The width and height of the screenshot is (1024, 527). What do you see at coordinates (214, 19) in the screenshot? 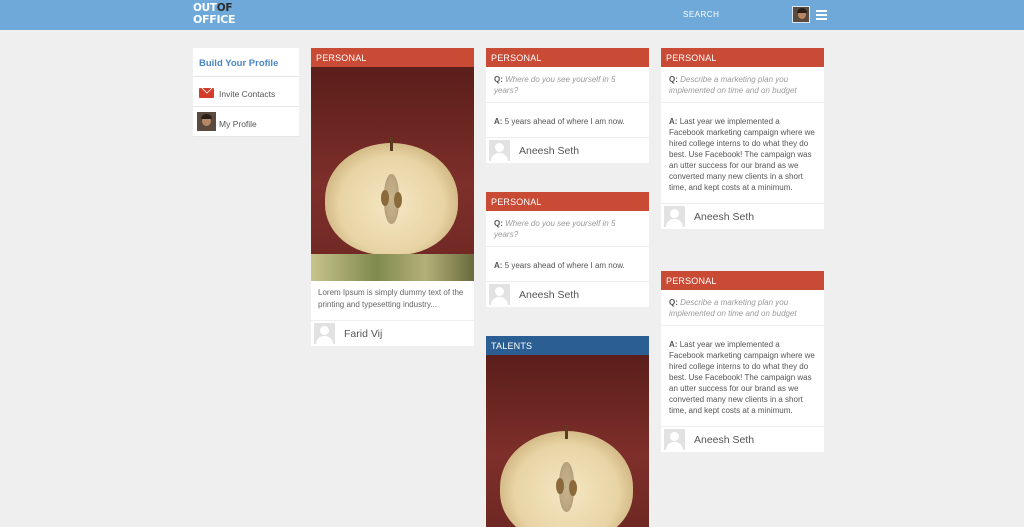
I see `logo-text-office: OFFICE` at bounding box center [214, 19].